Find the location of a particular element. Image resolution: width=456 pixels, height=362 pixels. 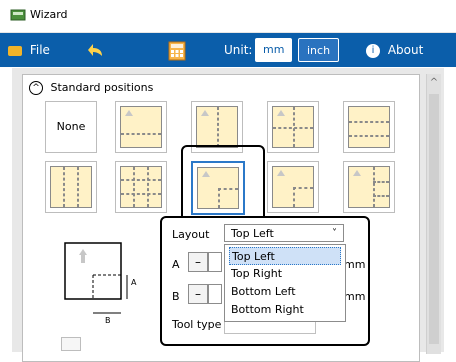

file-label: File is located at coordinates (39, 50).